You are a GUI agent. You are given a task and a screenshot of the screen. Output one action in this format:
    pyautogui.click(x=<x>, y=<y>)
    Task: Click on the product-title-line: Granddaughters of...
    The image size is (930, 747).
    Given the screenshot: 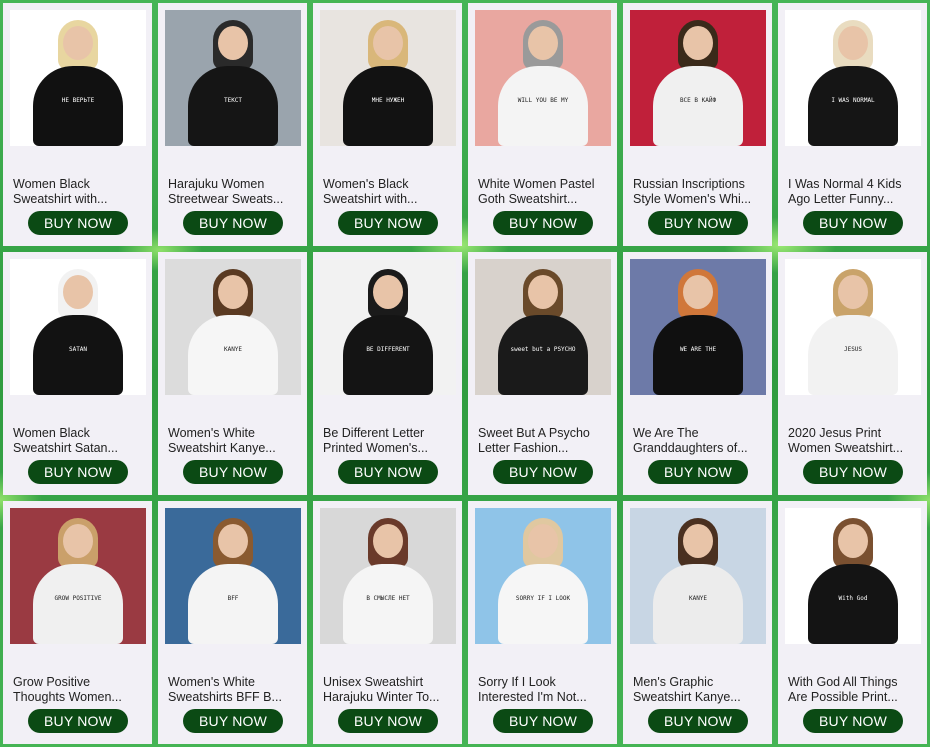 What is the action you would take?
    pyautogui.click(x=690, y=448)
    